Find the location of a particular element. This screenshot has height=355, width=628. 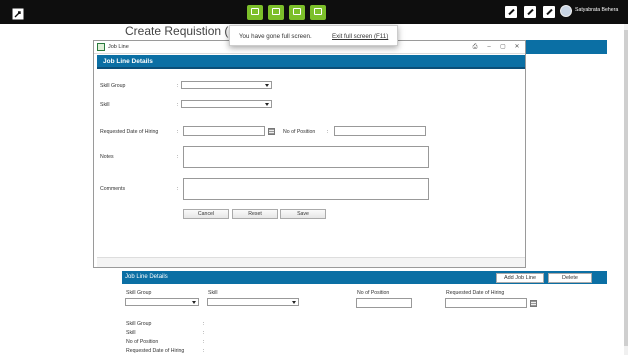

comments-label: Comments is located at coordinates (113, 189).